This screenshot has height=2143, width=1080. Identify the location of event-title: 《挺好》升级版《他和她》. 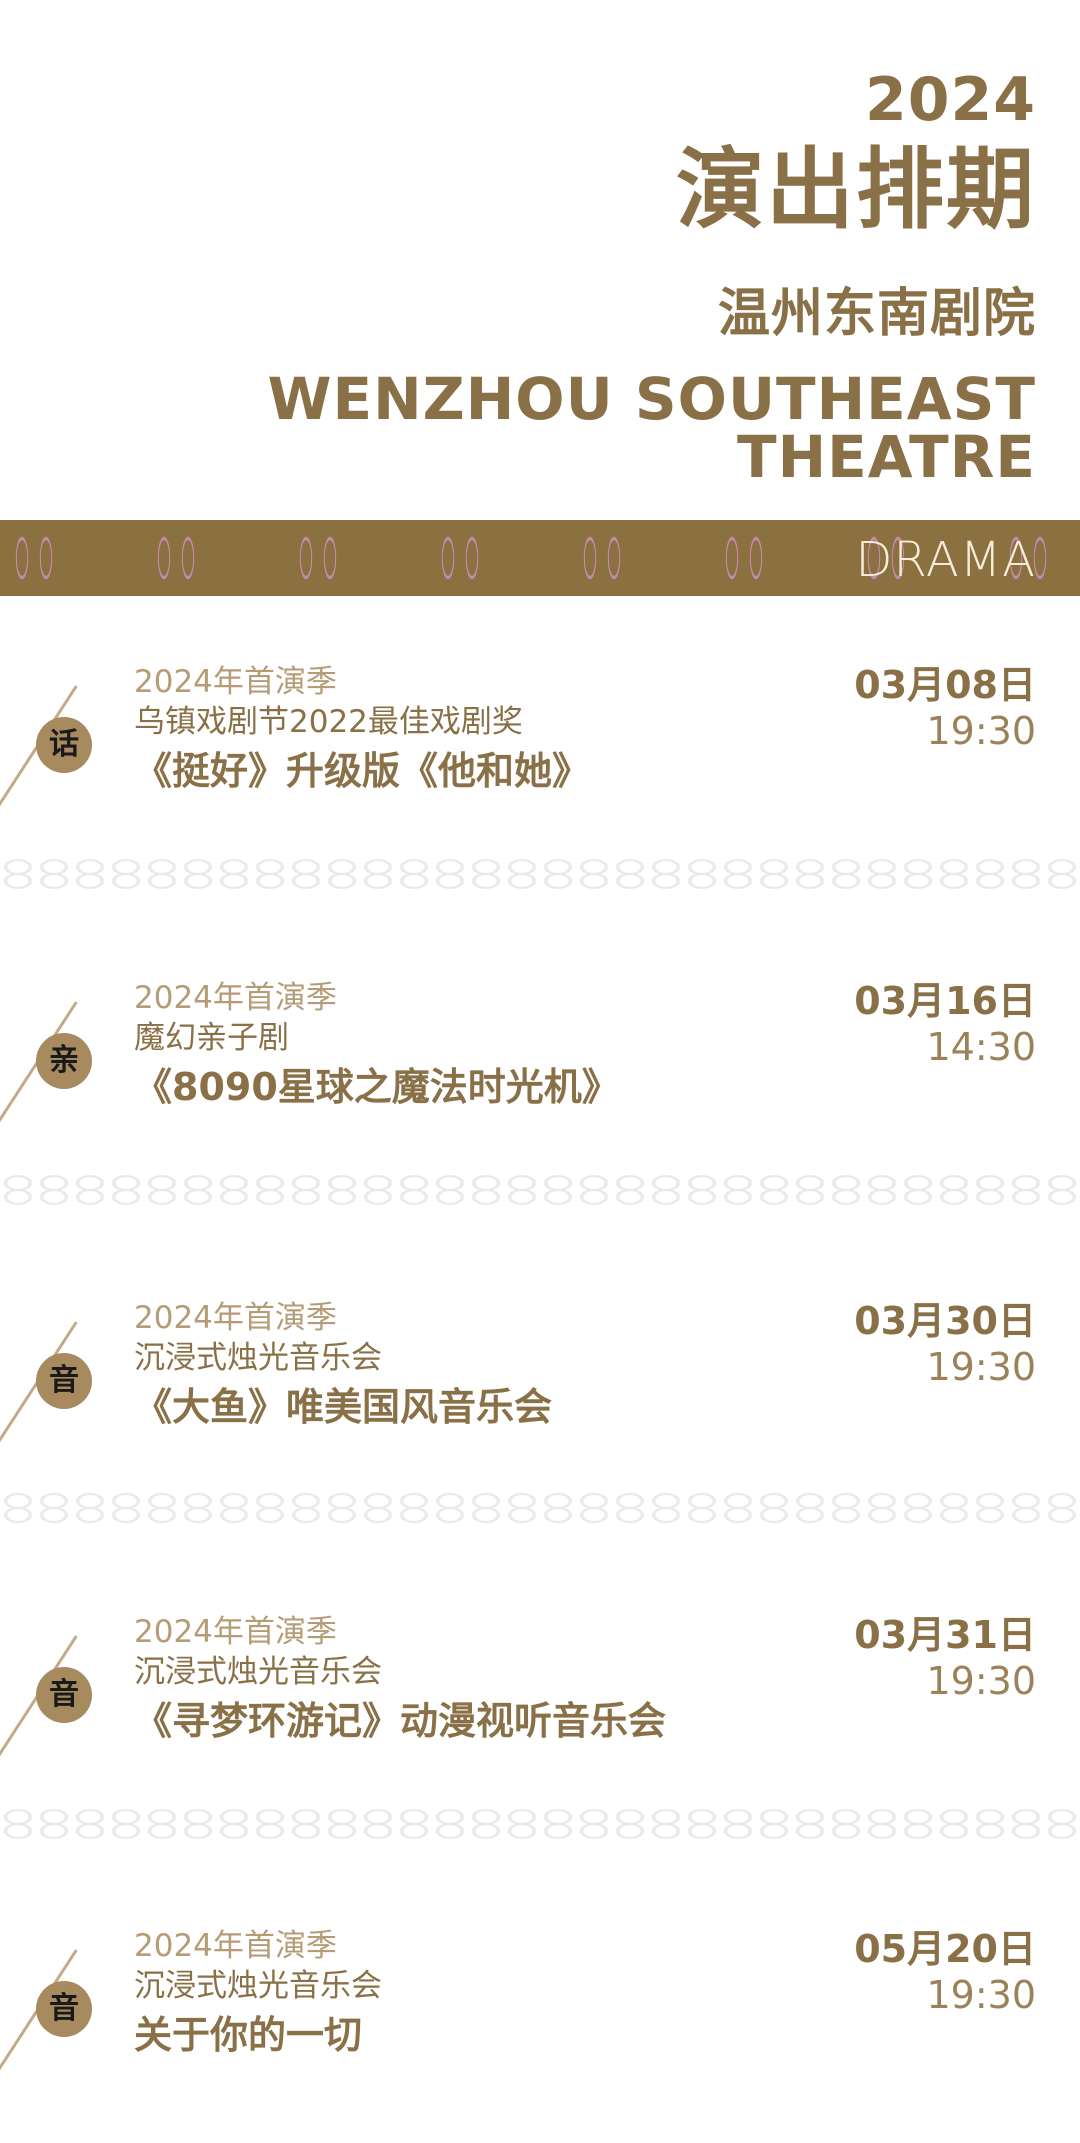
(362, 771).